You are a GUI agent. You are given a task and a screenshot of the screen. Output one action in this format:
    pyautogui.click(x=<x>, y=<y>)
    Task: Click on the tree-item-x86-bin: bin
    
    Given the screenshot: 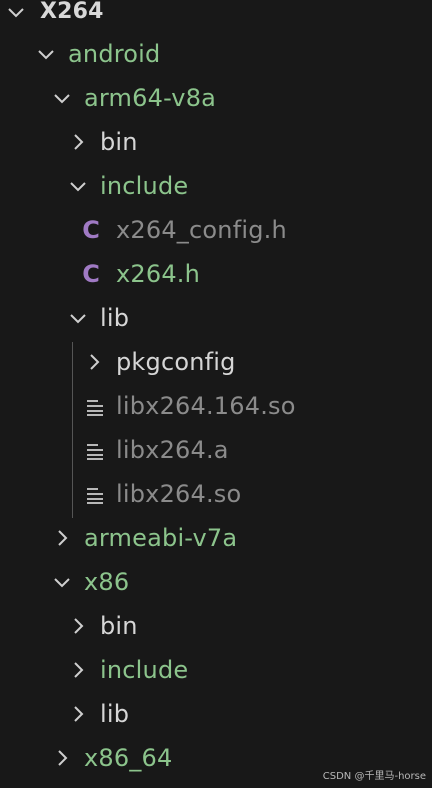 What is the action you would take?
    pyautogui.click(x=216, y=626)
    